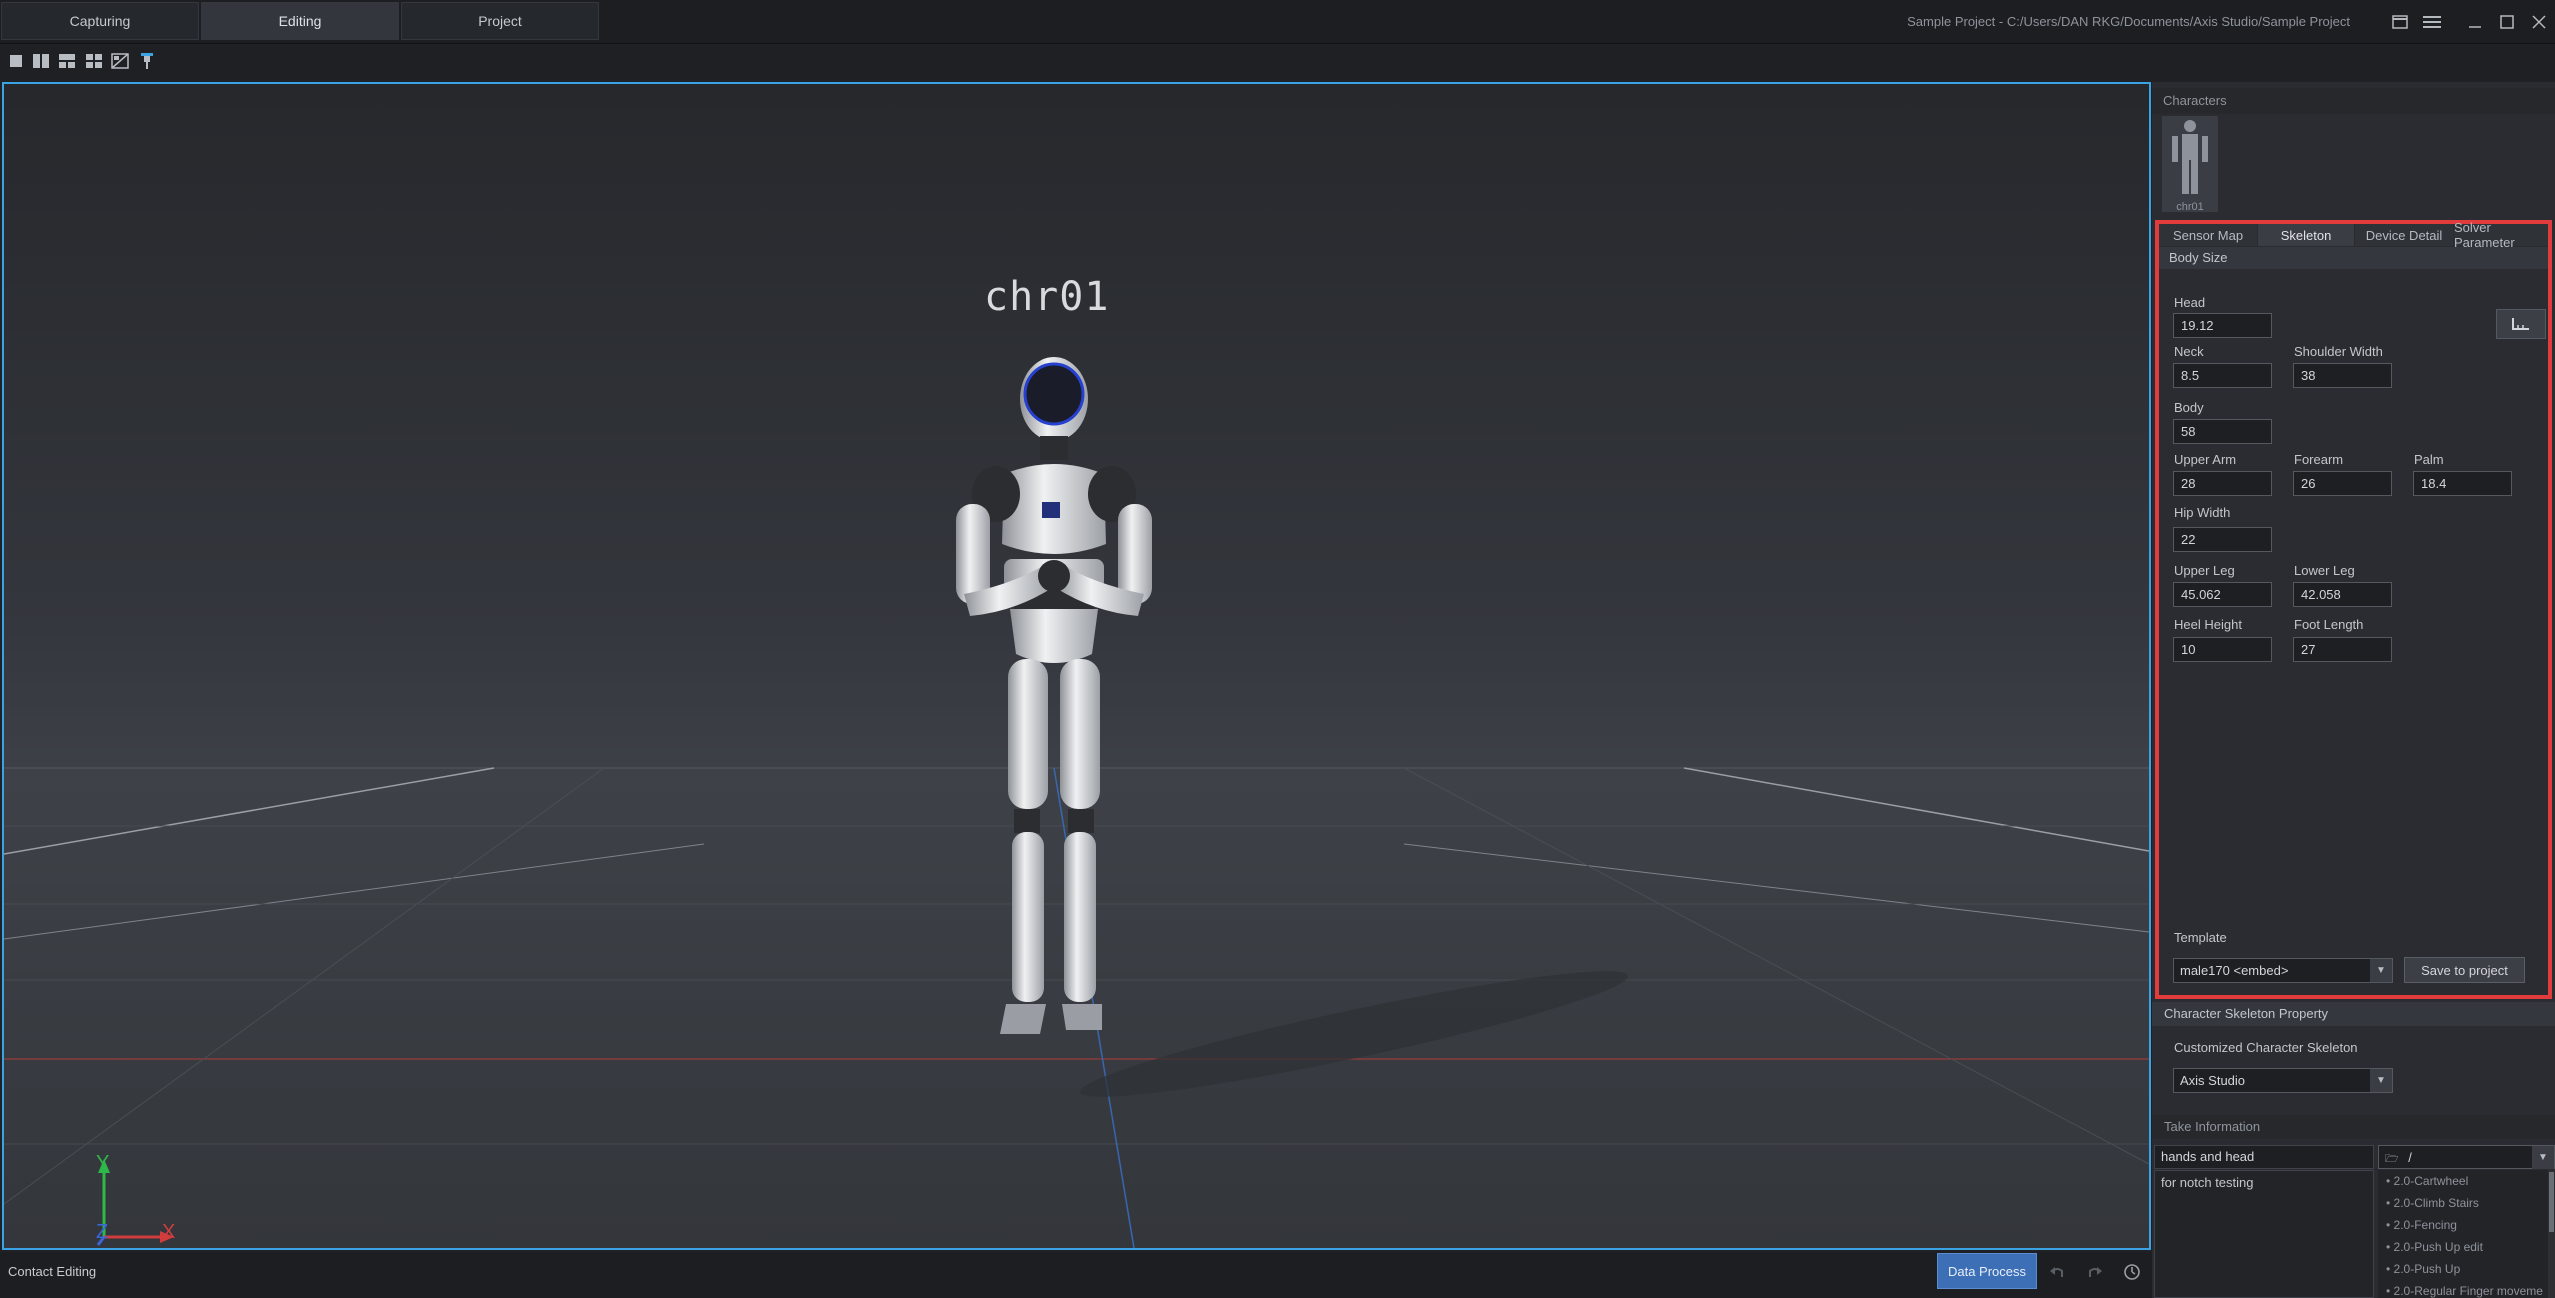 This screenshot has width=2555, height=1298. What do you see at coordinates (52, 1271) in the screenshot?
I see `mode-label: Contact Editing` at bounding box center [52, 1271].